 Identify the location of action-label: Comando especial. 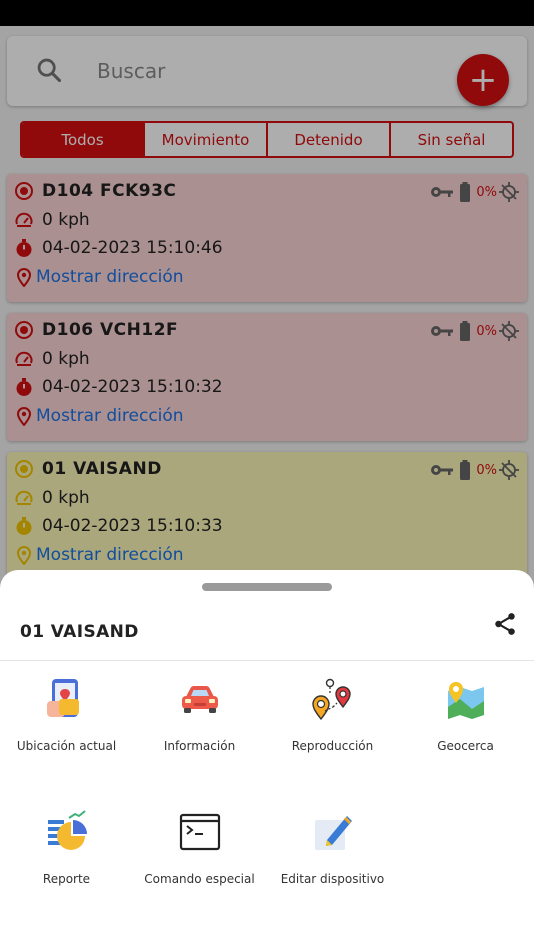
(199, 879).